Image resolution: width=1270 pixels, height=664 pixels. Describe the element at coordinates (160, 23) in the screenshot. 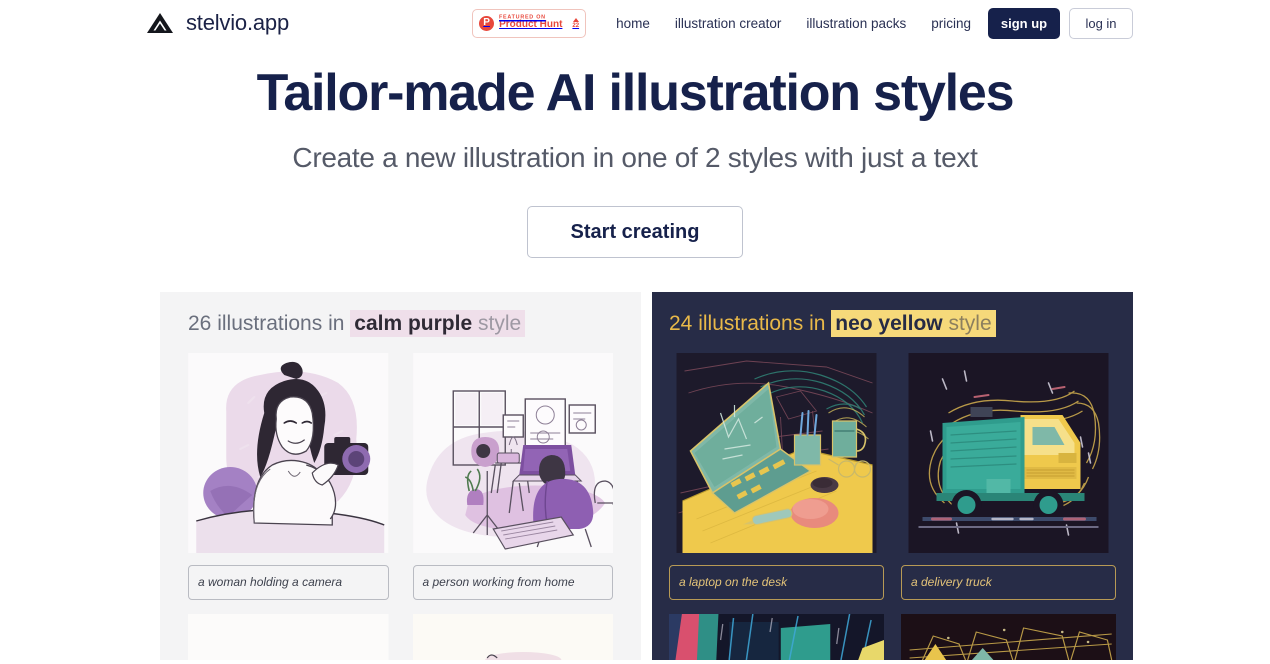

I see `triangle-logo-icon` at that location.